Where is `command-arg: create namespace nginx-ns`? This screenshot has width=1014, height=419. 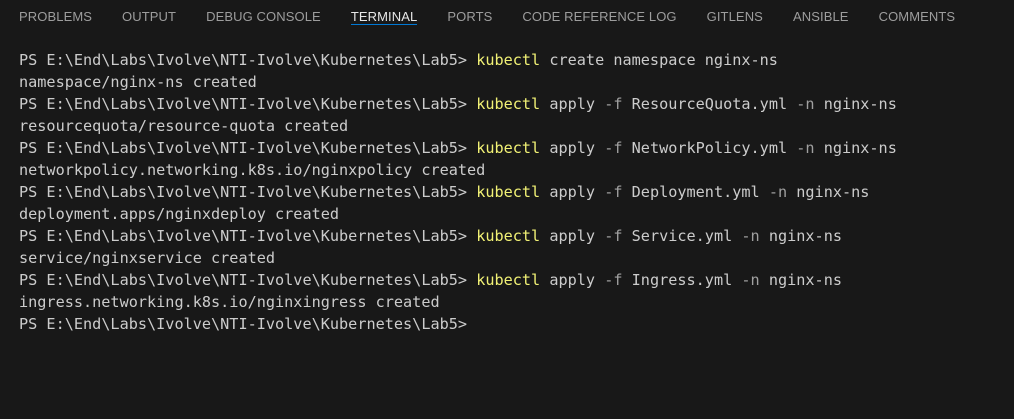
command-arg: create namespace nginx-ns is located at coordinates (659, 60).